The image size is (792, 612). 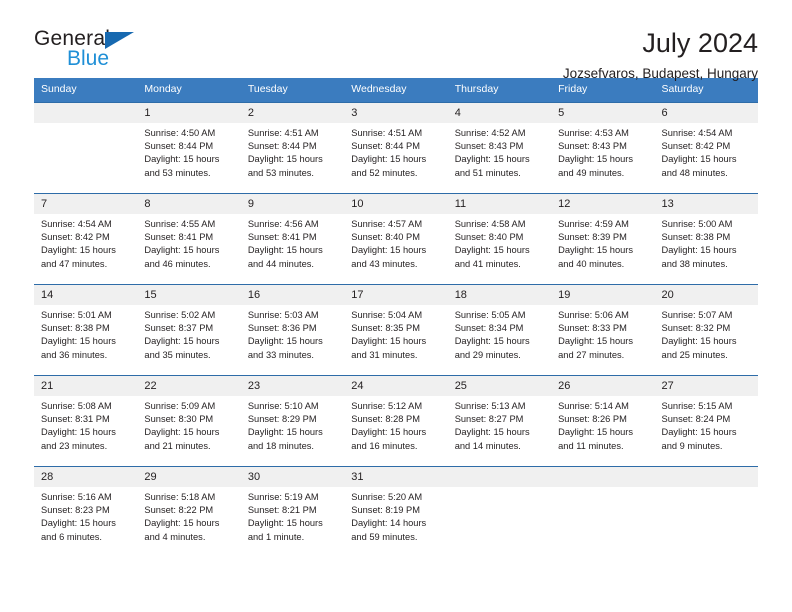 What do you see at coordinates (76, 315) in the screenshot?
I see `sunrise-text: Sunrise: 5:01 AM` at bounding box center [76, 315].